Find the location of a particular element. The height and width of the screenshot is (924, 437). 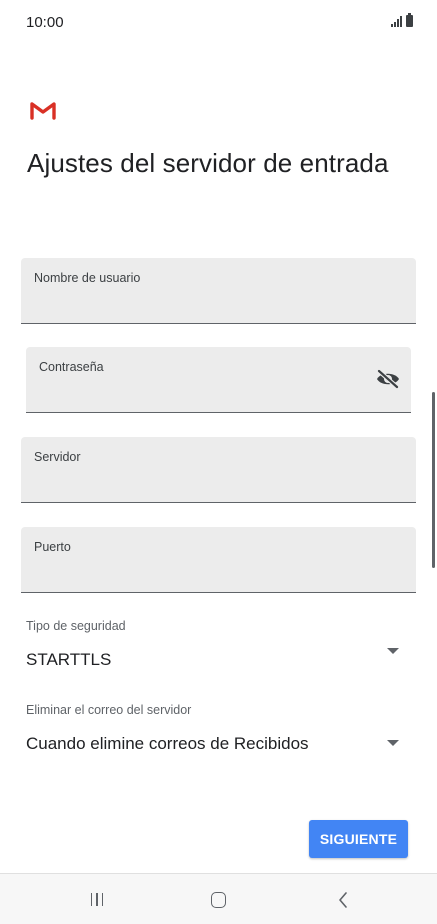

password-label: Contraseña is located at coordinates (71, 367).